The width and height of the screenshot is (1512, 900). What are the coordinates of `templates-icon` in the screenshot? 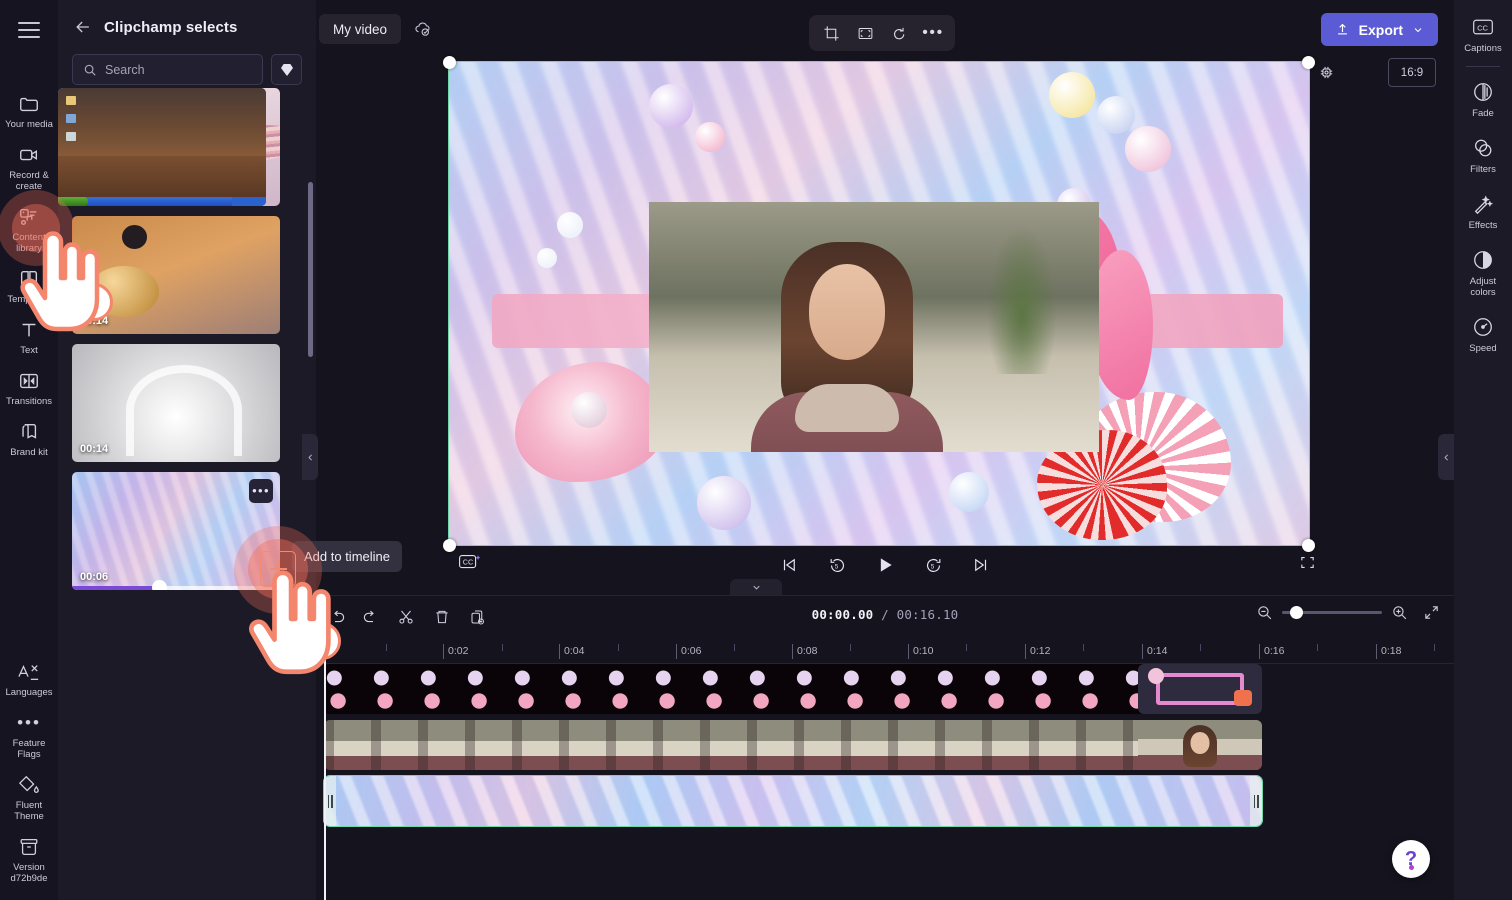 It's located at (29, 279).